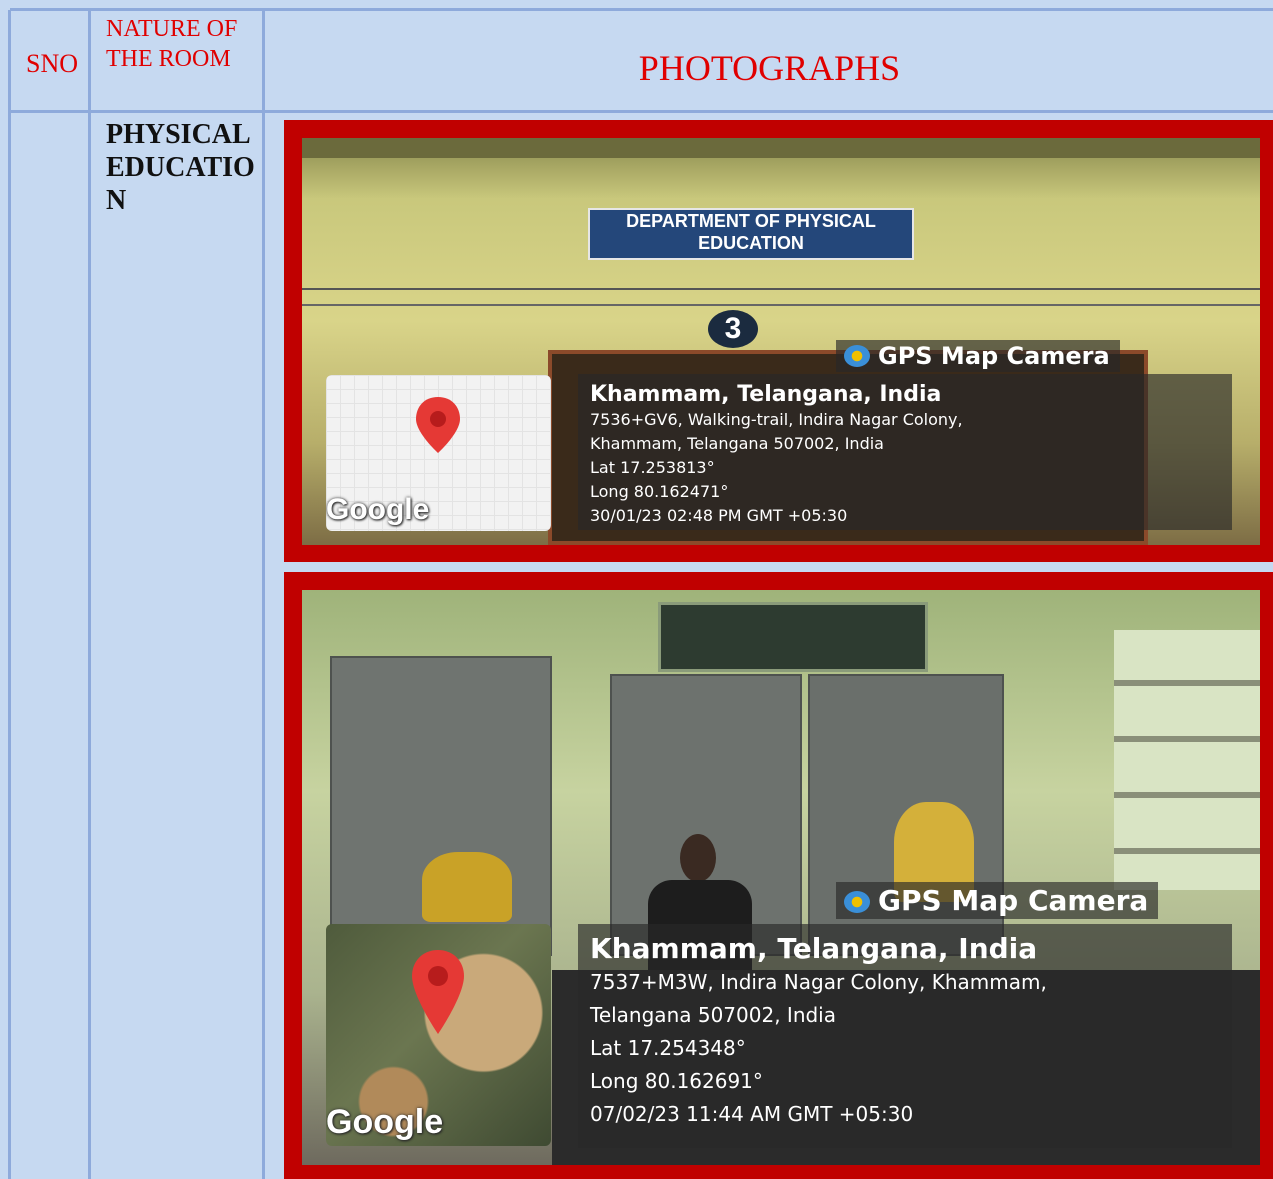 This screenshot has width=1273, height=1179. I want to click on gps-longitude: Long 80.162691°, so click(676, 1081).